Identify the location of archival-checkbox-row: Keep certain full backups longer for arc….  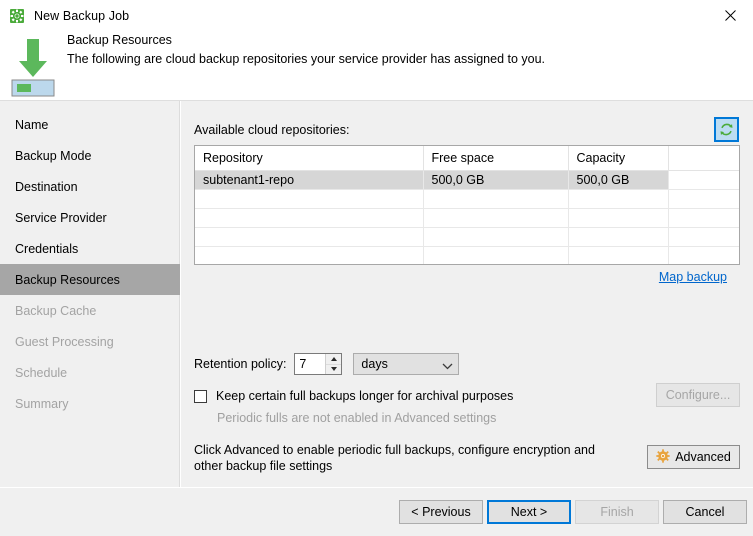
(353, 396).